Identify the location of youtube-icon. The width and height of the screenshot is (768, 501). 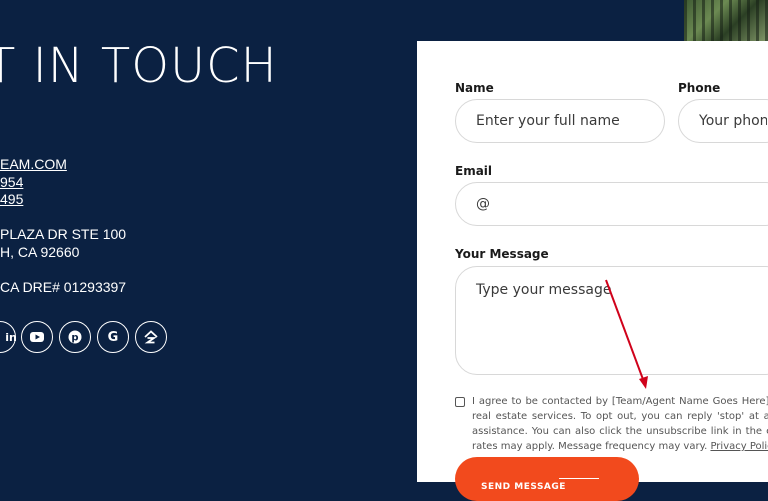
(37, 337).